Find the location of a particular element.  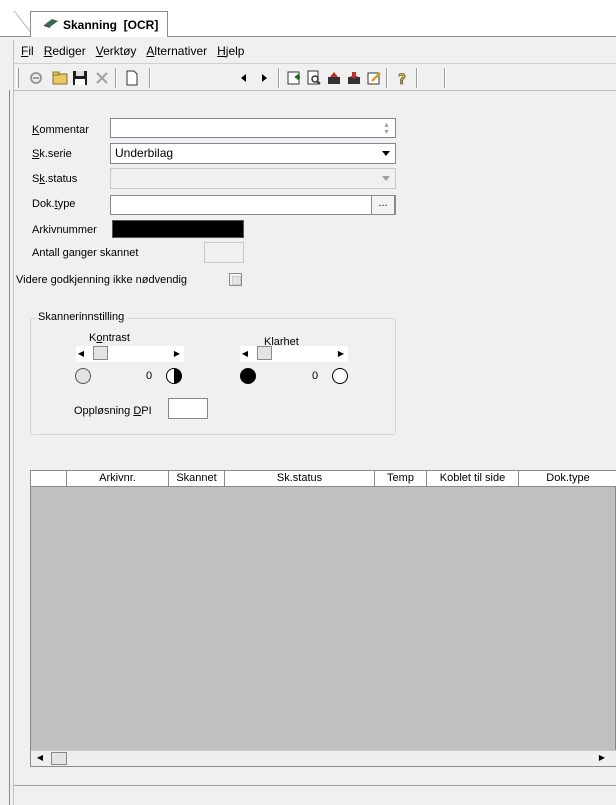

scroll-left-arrow-icon: ◀ is located at coordinates (40, 758).